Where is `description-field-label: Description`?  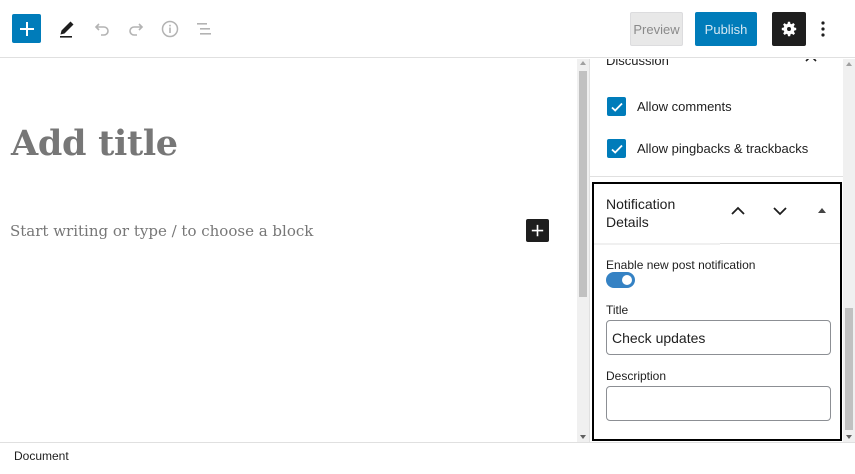 description-field-label: Description is located at coordinates (636, 376).